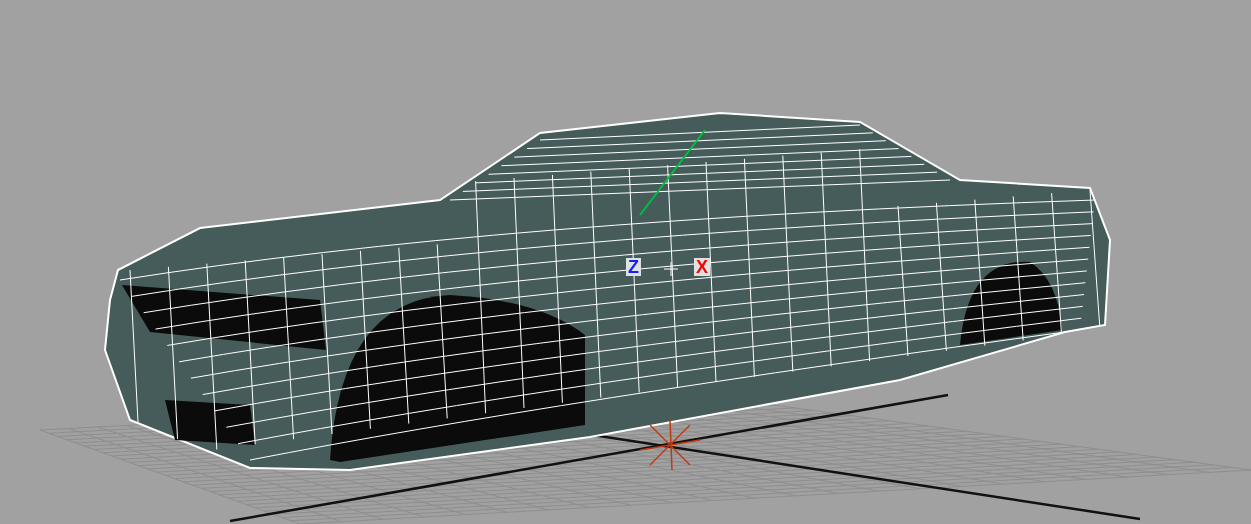  I want to click on axis-label: X, so click(702, 267).